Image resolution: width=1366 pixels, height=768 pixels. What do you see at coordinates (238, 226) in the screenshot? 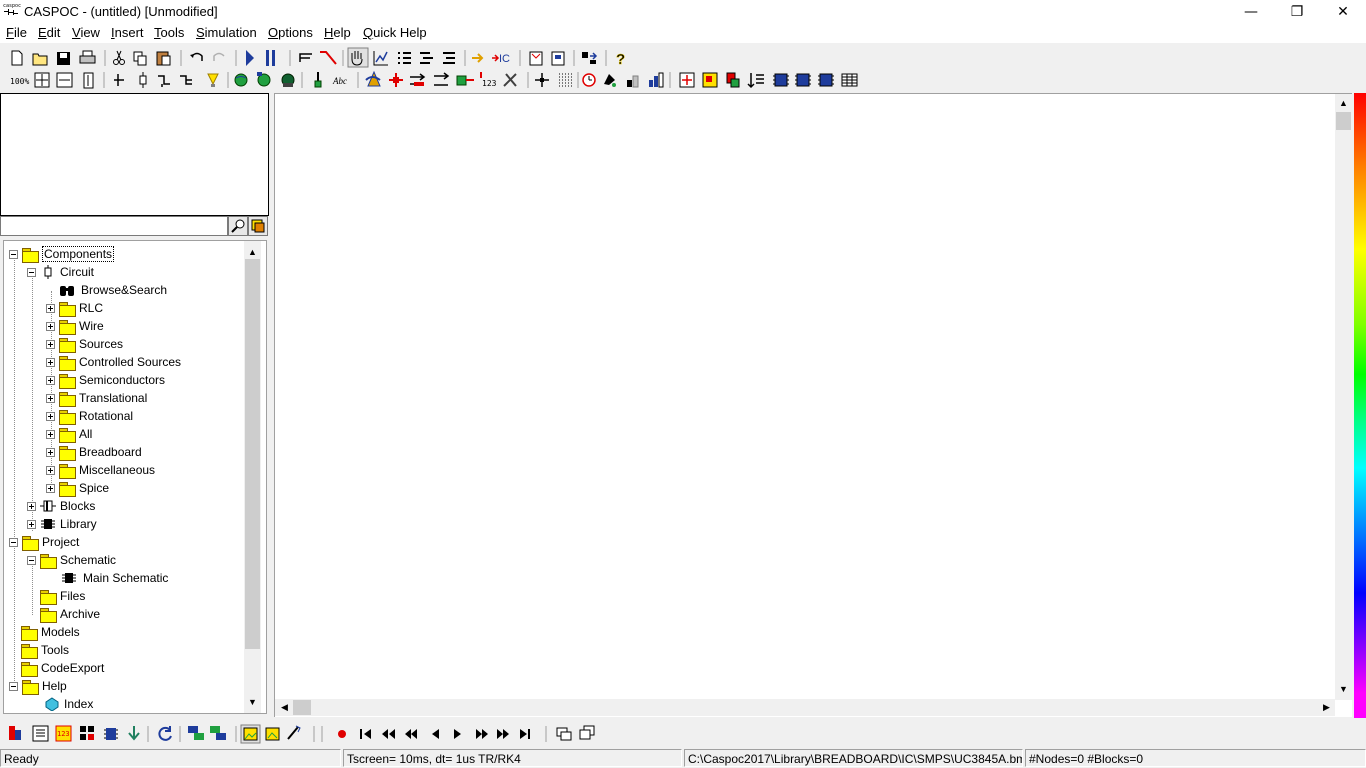
I see `search-button` at bounding box center [238, 226].